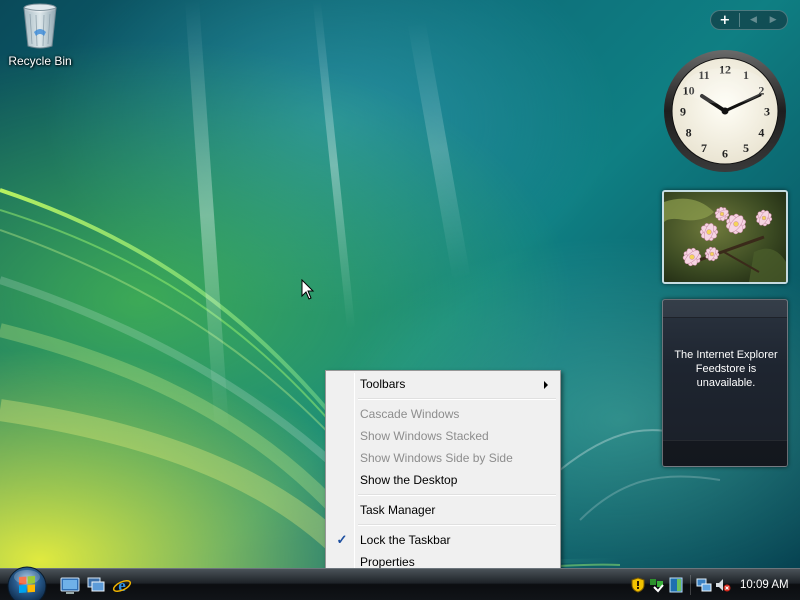 The width and height of the screenshot is (800, 600). I want to click on menu-item-show-windows-side-by-side: Show Windows Side by Side, so click(443, 458).